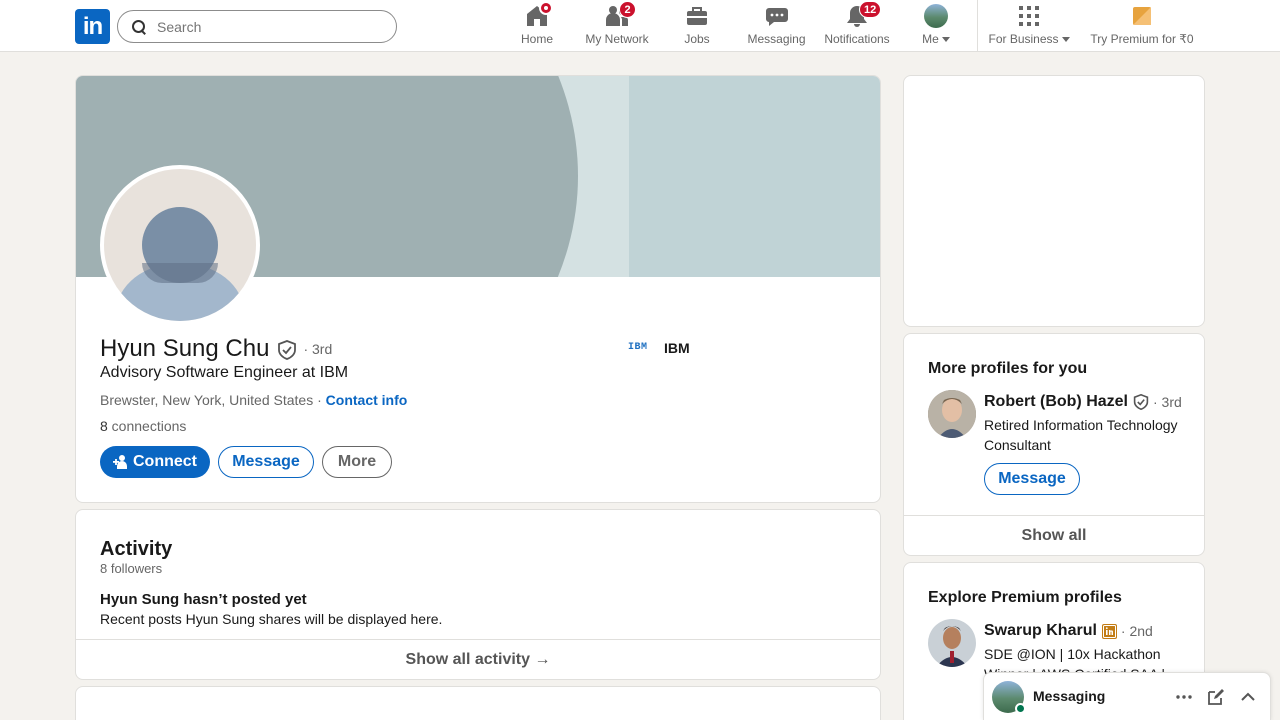 This screenshot has width=1280, height=720. I want to click on notifications-badge: 12, so click(870, 9).